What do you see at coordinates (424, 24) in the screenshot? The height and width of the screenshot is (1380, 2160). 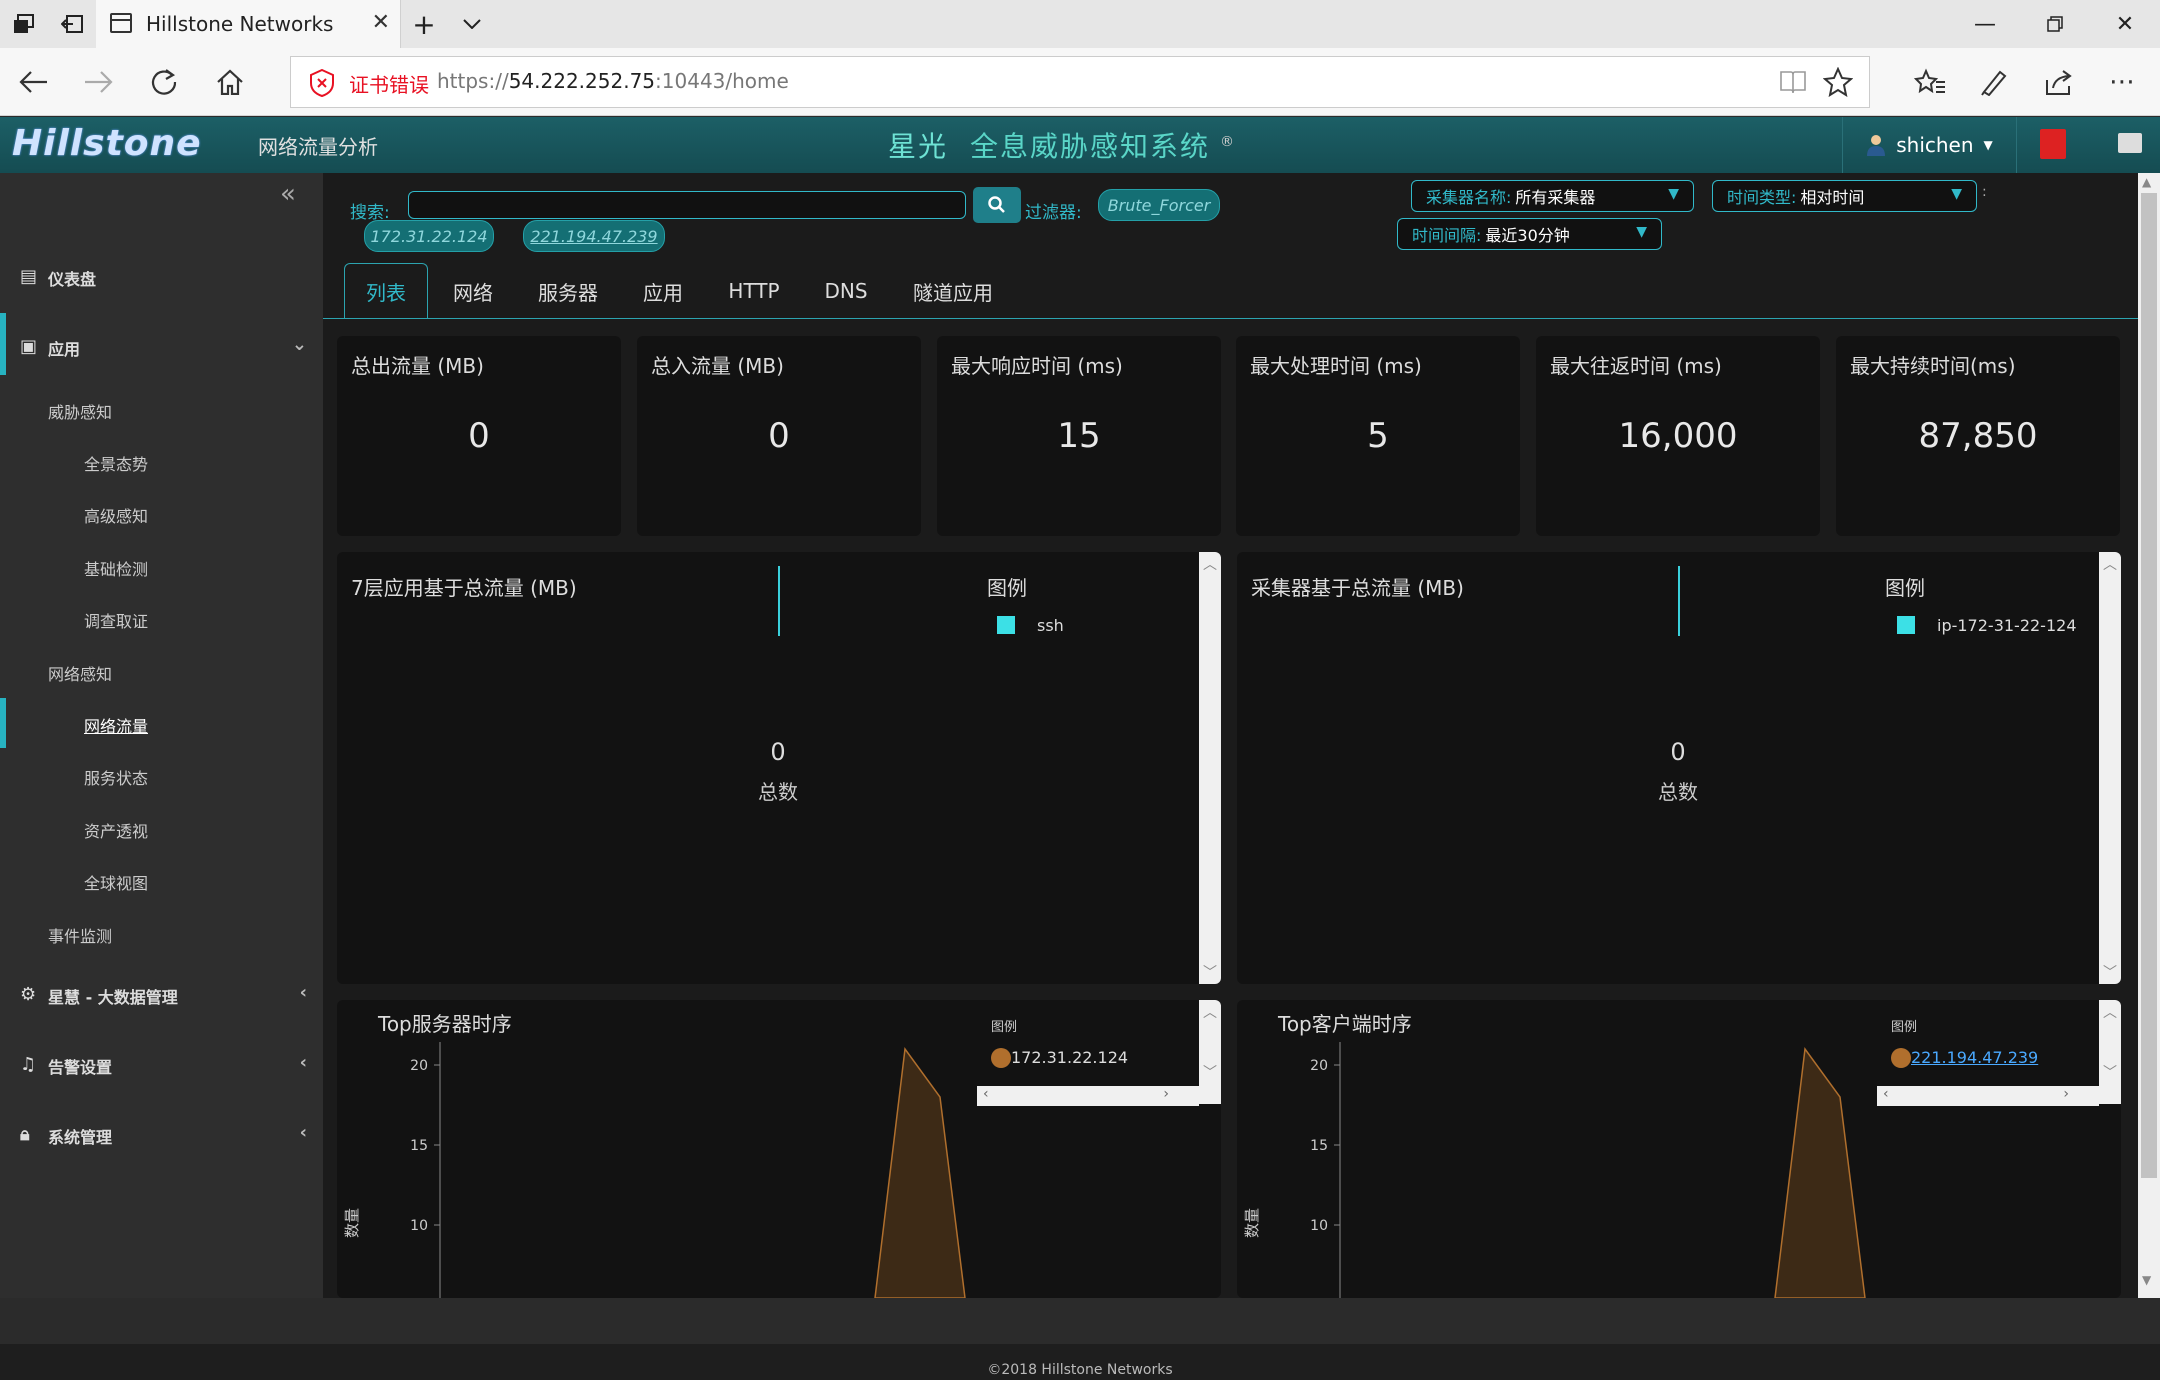 I see `new-tab-icon: +` at bounding box center [424, 24].